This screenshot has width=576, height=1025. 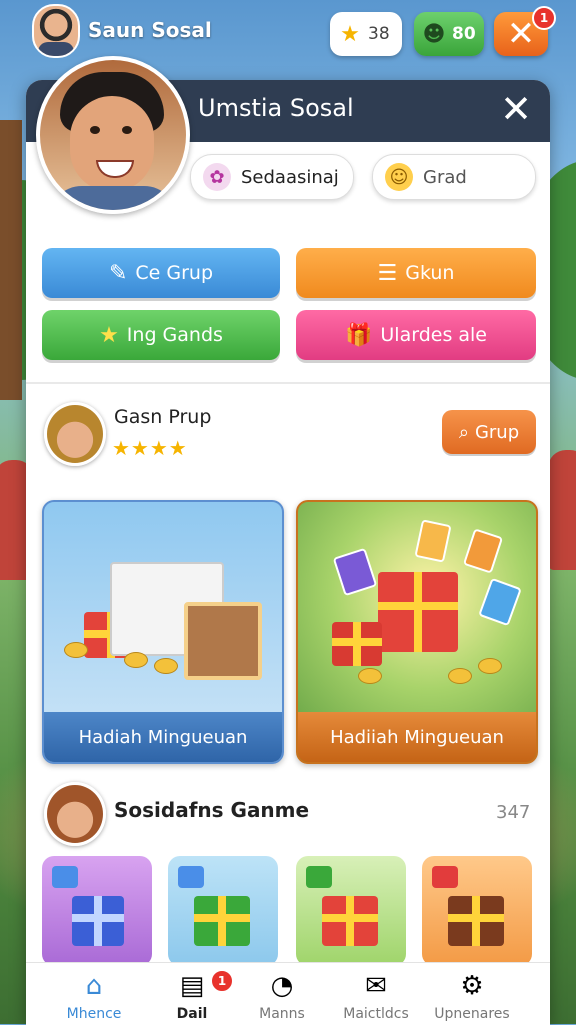 What do you see at coordinates (399, 177) in the screenshot?
I see `smile-icon: ☺` at bounding box center [399, 177].